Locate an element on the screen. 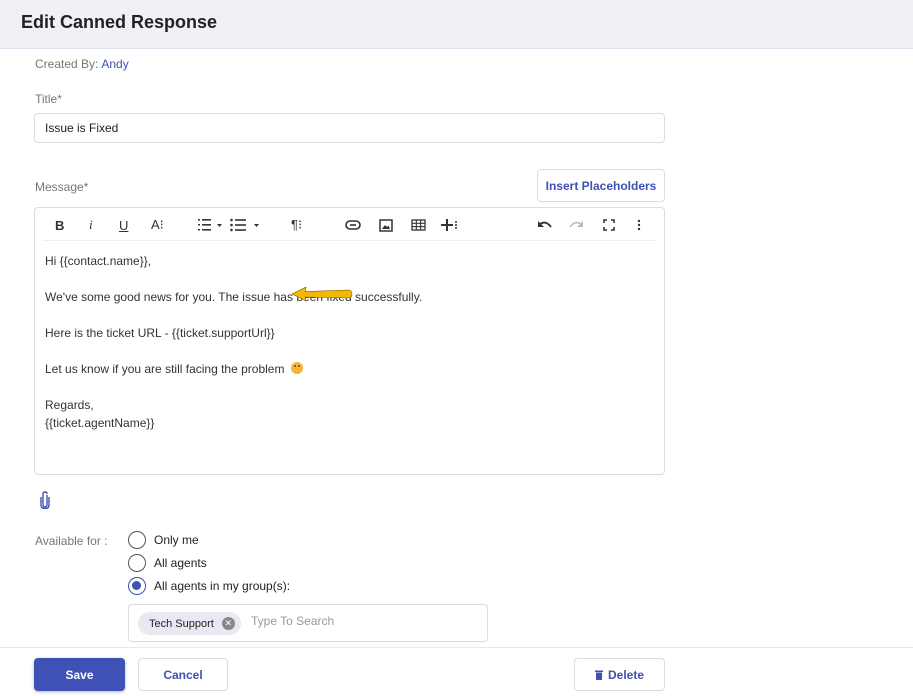 The image size is (913, 696). paragraph-format-button: ¶⁝ is located at coordinates (296, 225).